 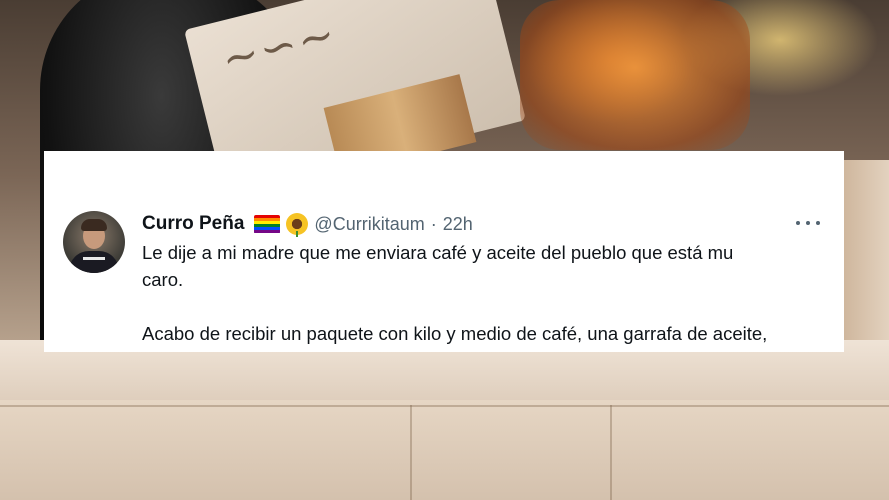 What do you see at coordinates (635, 75) in the screenshot?
I see `honey-jar-image` at bounding box center [635, 75].